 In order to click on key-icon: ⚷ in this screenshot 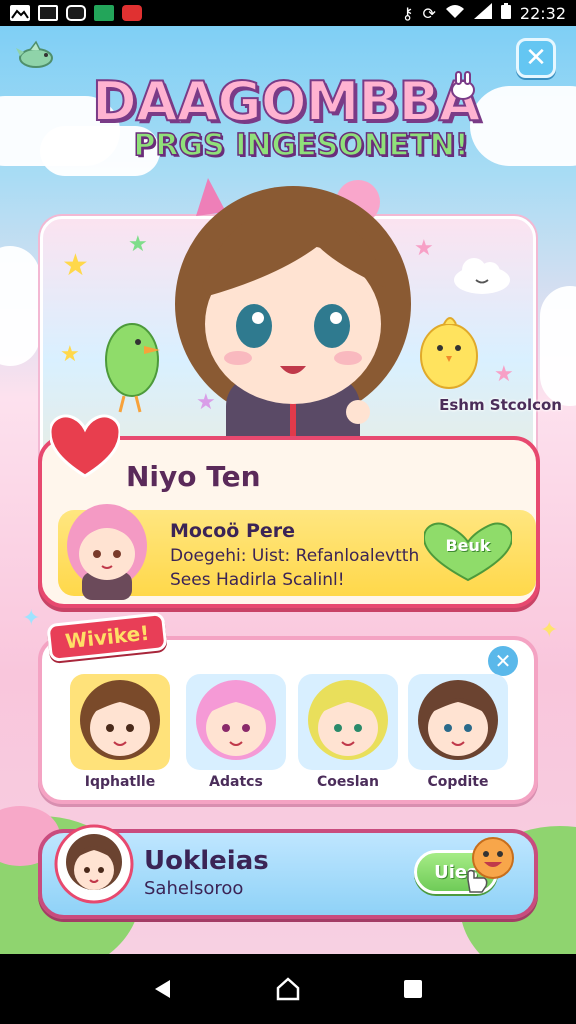, I will do `click(407, 13)`.